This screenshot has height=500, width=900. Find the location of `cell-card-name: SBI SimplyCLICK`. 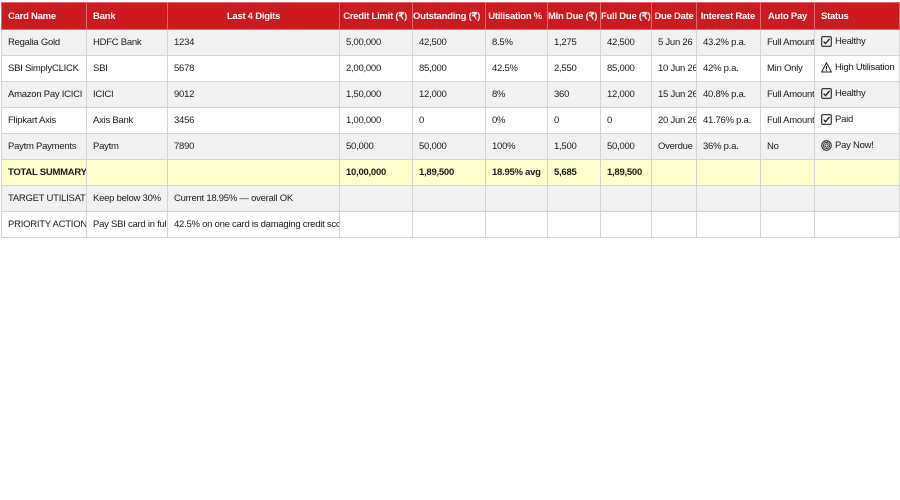

cell-card-name: SBI SimplyCLICK is located at coordinates (44, 68).